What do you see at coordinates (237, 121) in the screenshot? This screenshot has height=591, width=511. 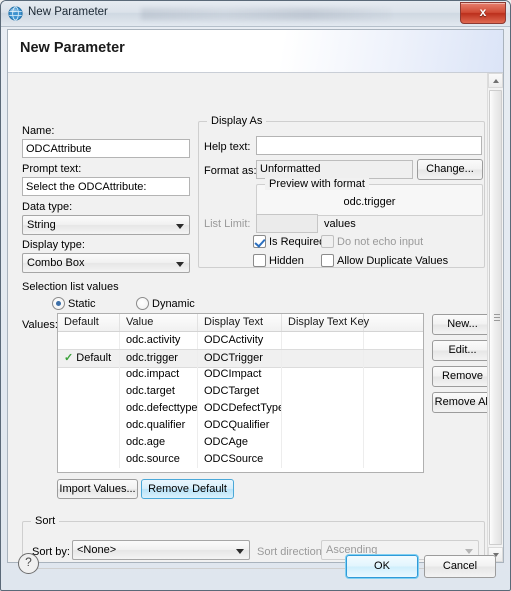 I see `display-as-group-title: Display As` at bounding box center [237, 121].